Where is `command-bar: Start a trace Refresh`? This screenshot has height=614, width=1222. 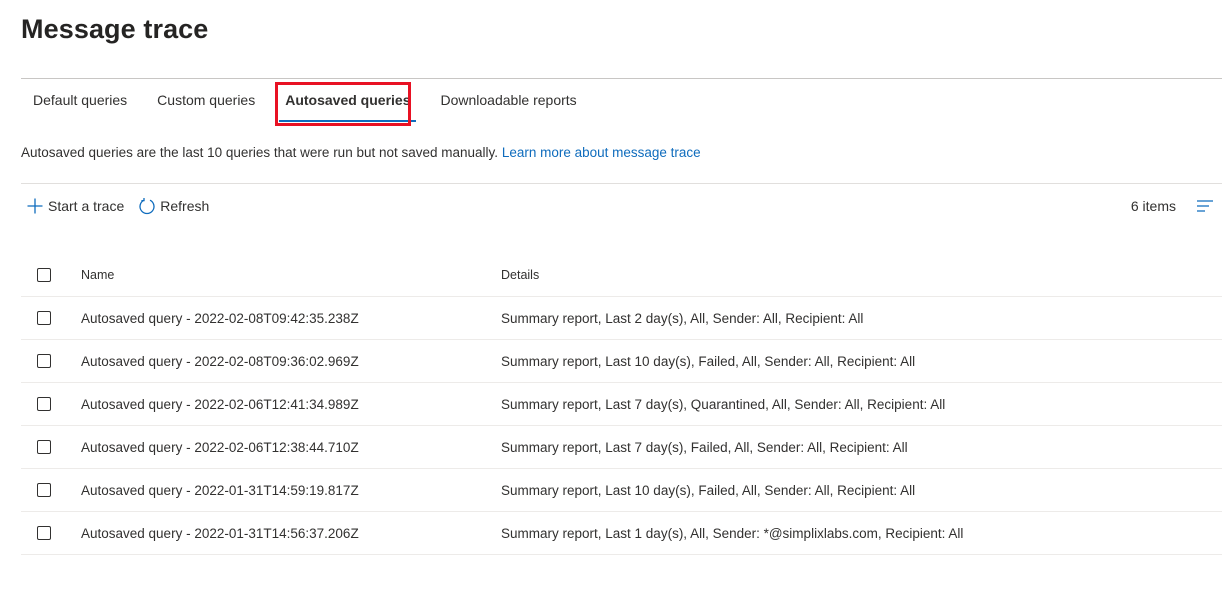 command-bar: Start a trace Refresh is located at coordinates (117, 206).